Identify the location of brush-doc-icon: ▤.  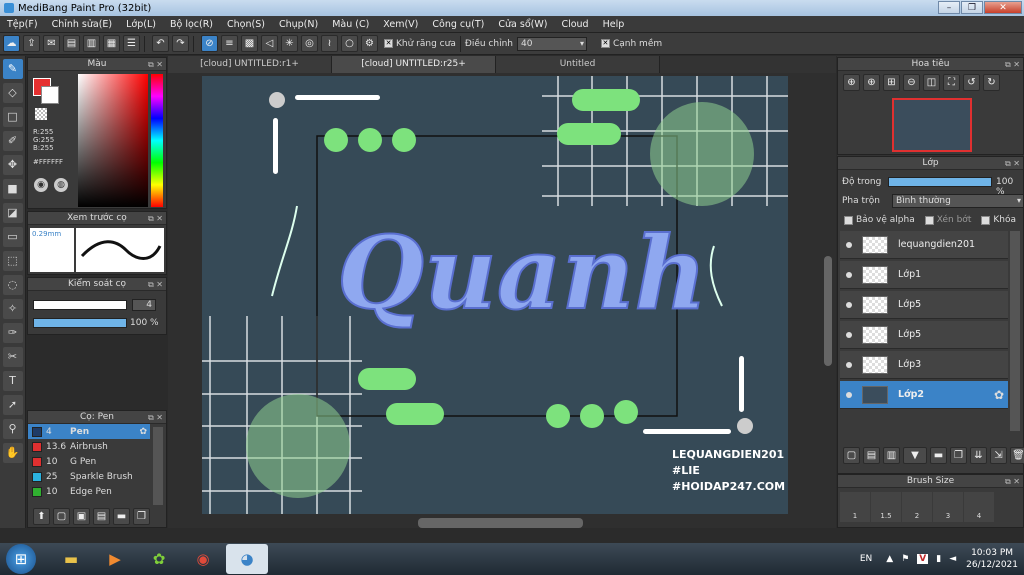
(101, 516).